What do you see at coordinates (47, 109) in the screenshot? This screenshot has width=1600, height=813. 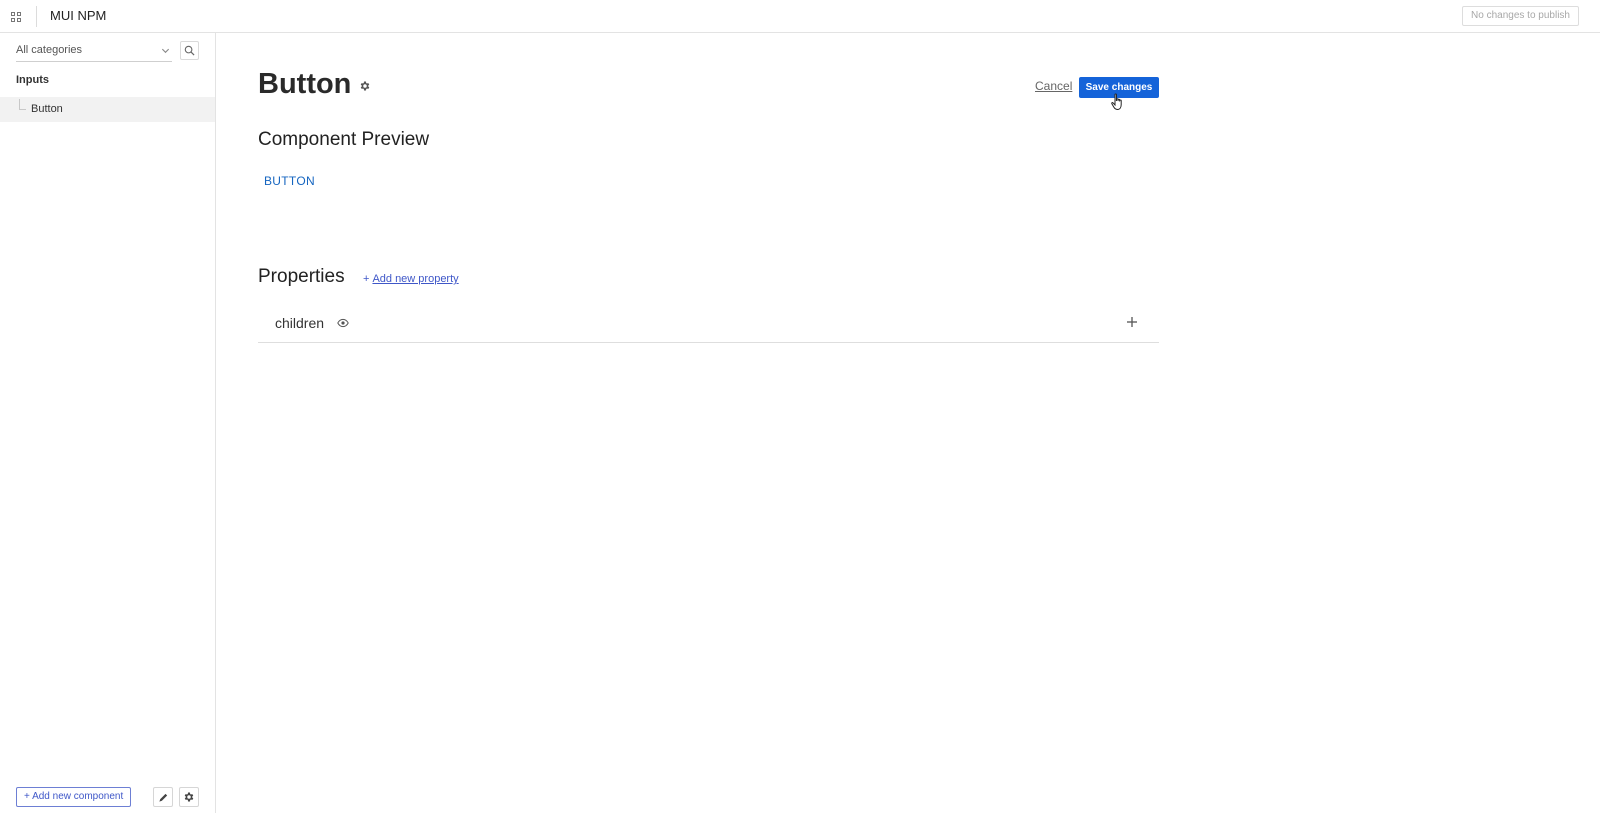 I see `sidebar-item-label: Button` at bounding box center [47, 109].